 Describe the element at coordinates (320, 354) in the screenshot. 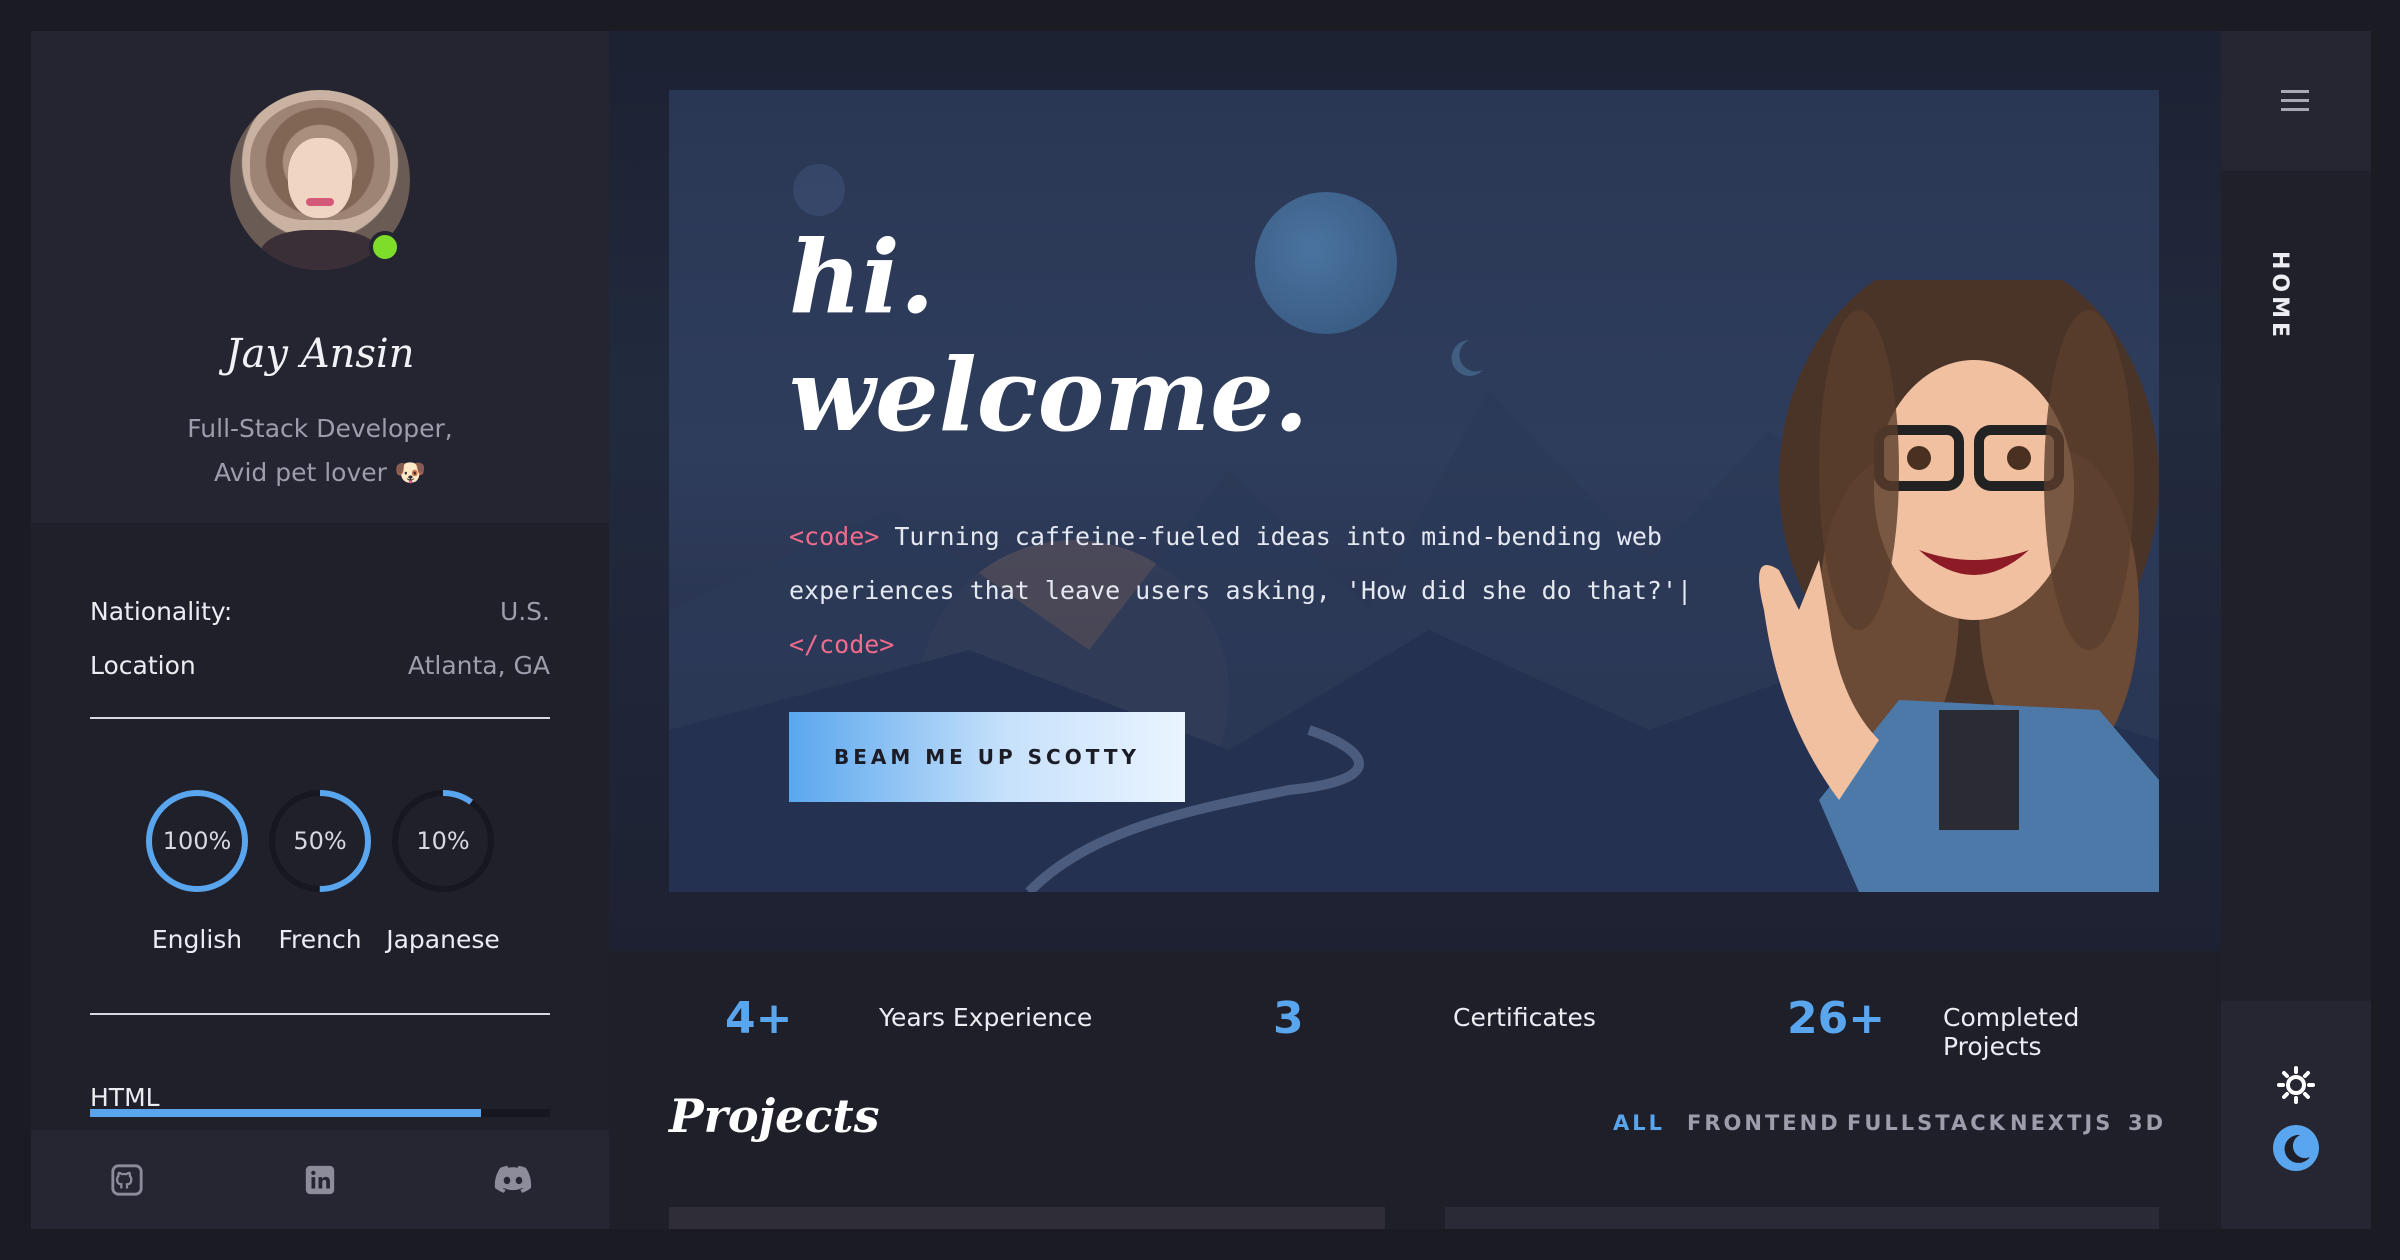

I see `profile-name: Jay Ansin` at that location.